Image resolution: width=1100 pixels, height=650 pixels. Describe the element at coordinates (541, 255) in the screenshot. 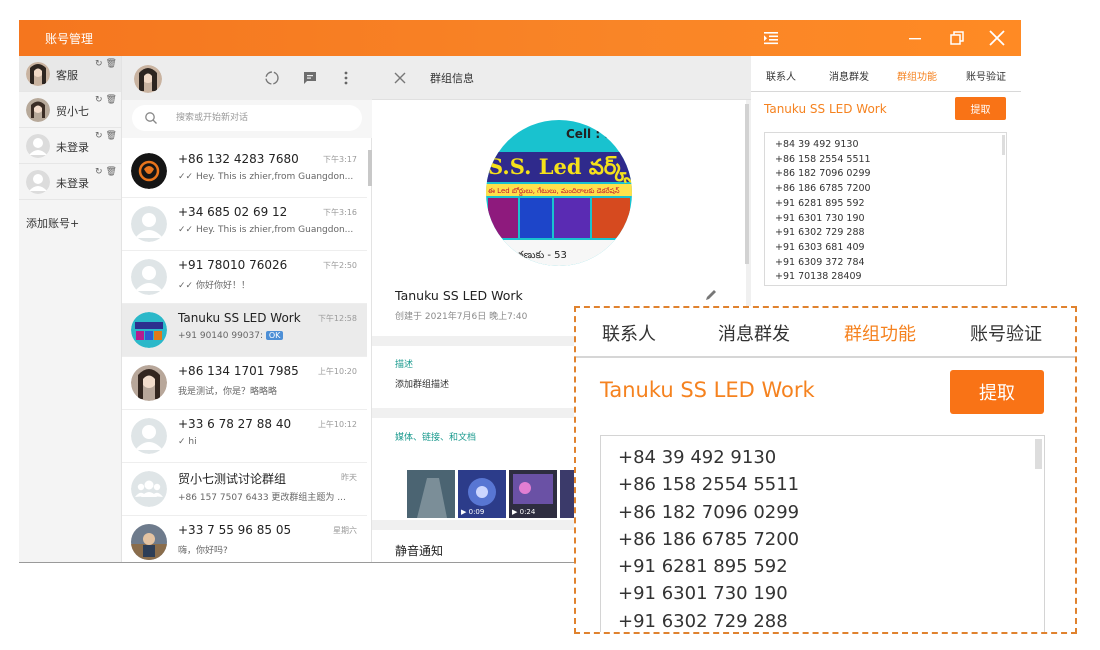

I see `svg-text: తణుకు - 53` at that location.